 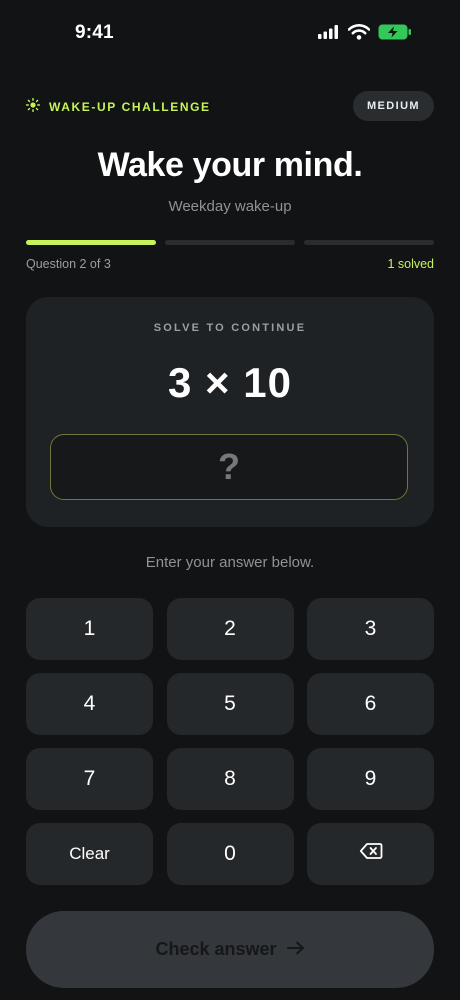 What do you see at coordinates (89, 779) in the screenshot?
I see `key-7: 7` at bounding box center [89, 779].